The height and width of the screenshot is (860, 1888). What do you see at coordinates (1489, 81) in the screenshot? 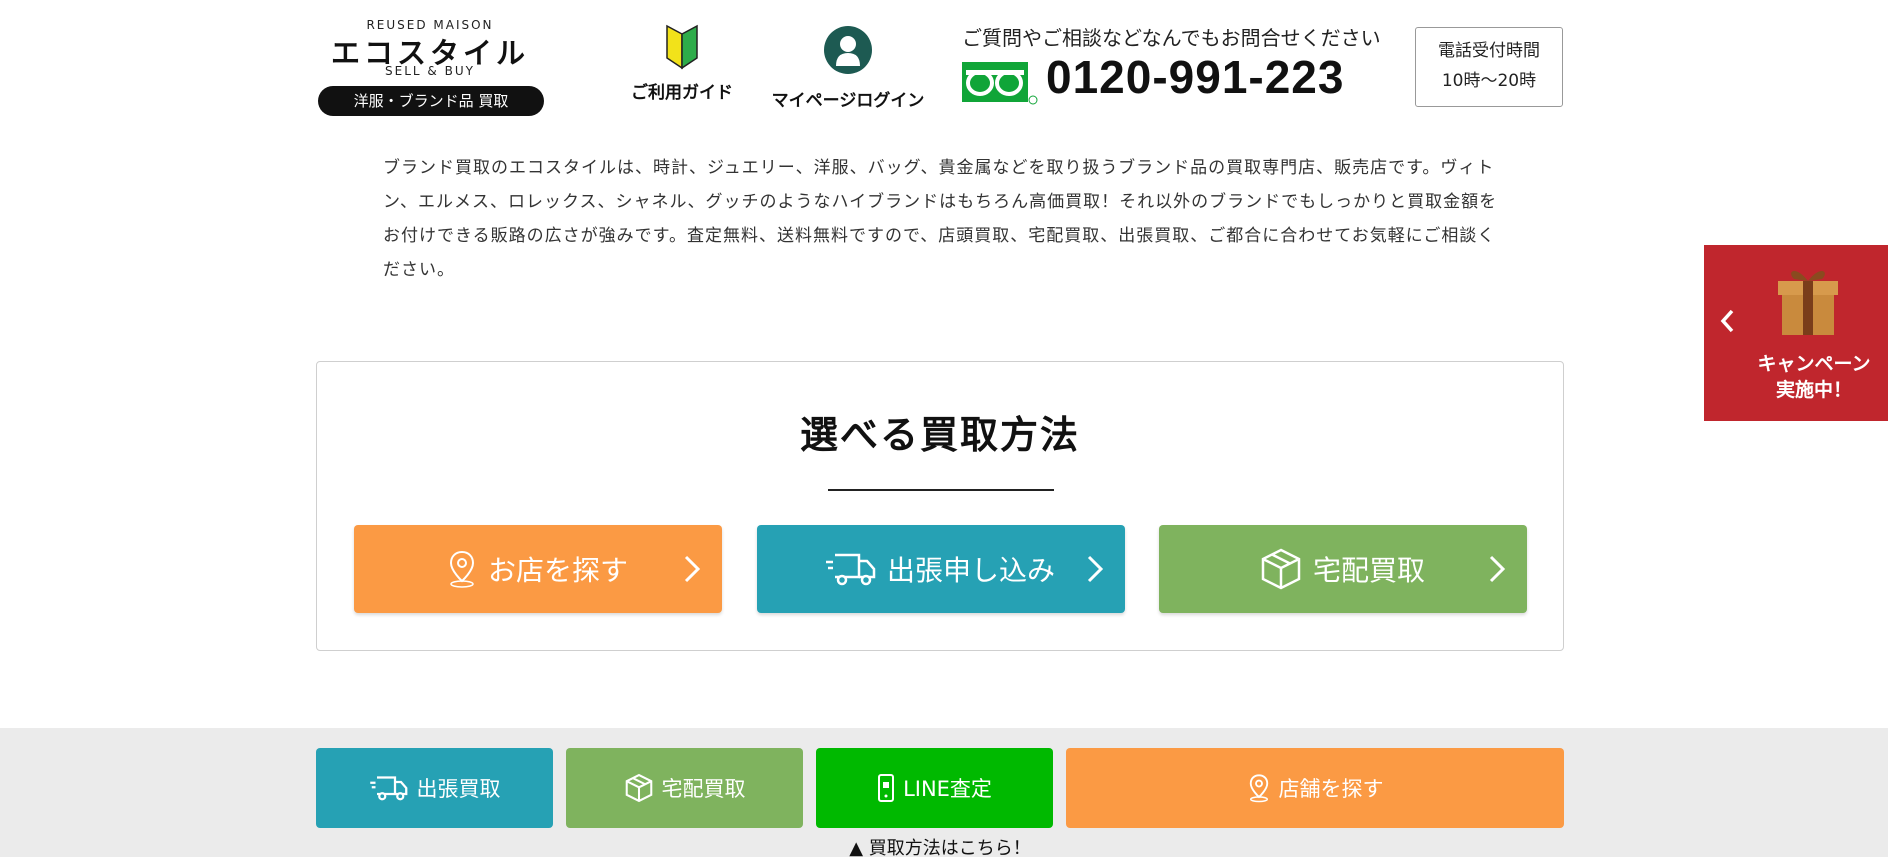
I see `hours-value: 10時〜20時` at bounding box center [1489, 81].